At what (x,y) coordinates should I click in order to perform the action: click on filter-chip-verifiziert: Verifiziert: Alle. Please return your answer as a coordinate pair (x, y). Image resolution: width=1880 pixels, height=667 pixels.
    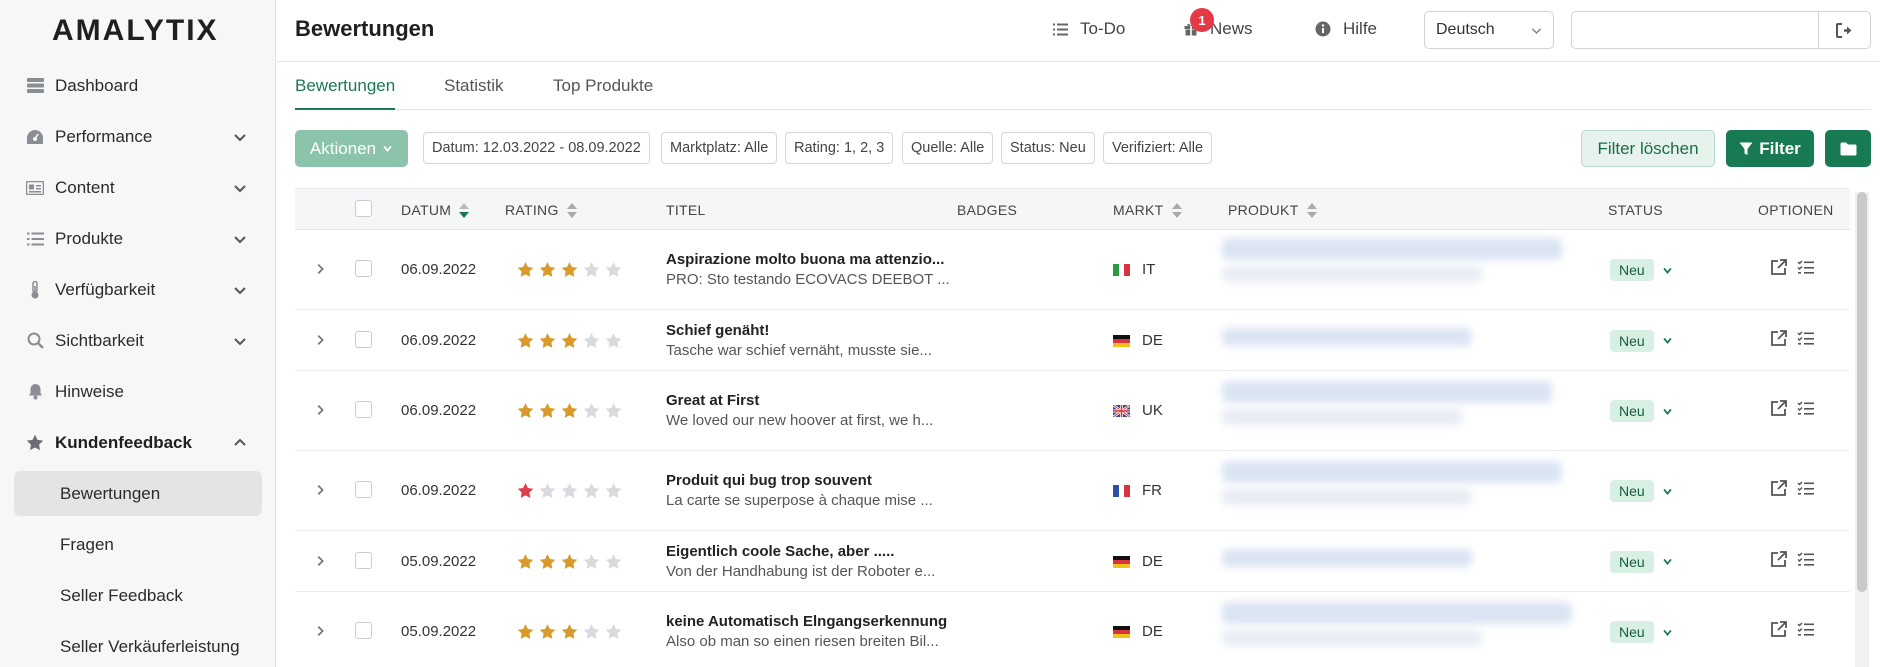
    Looking at the image, I should click on (1158, 148).